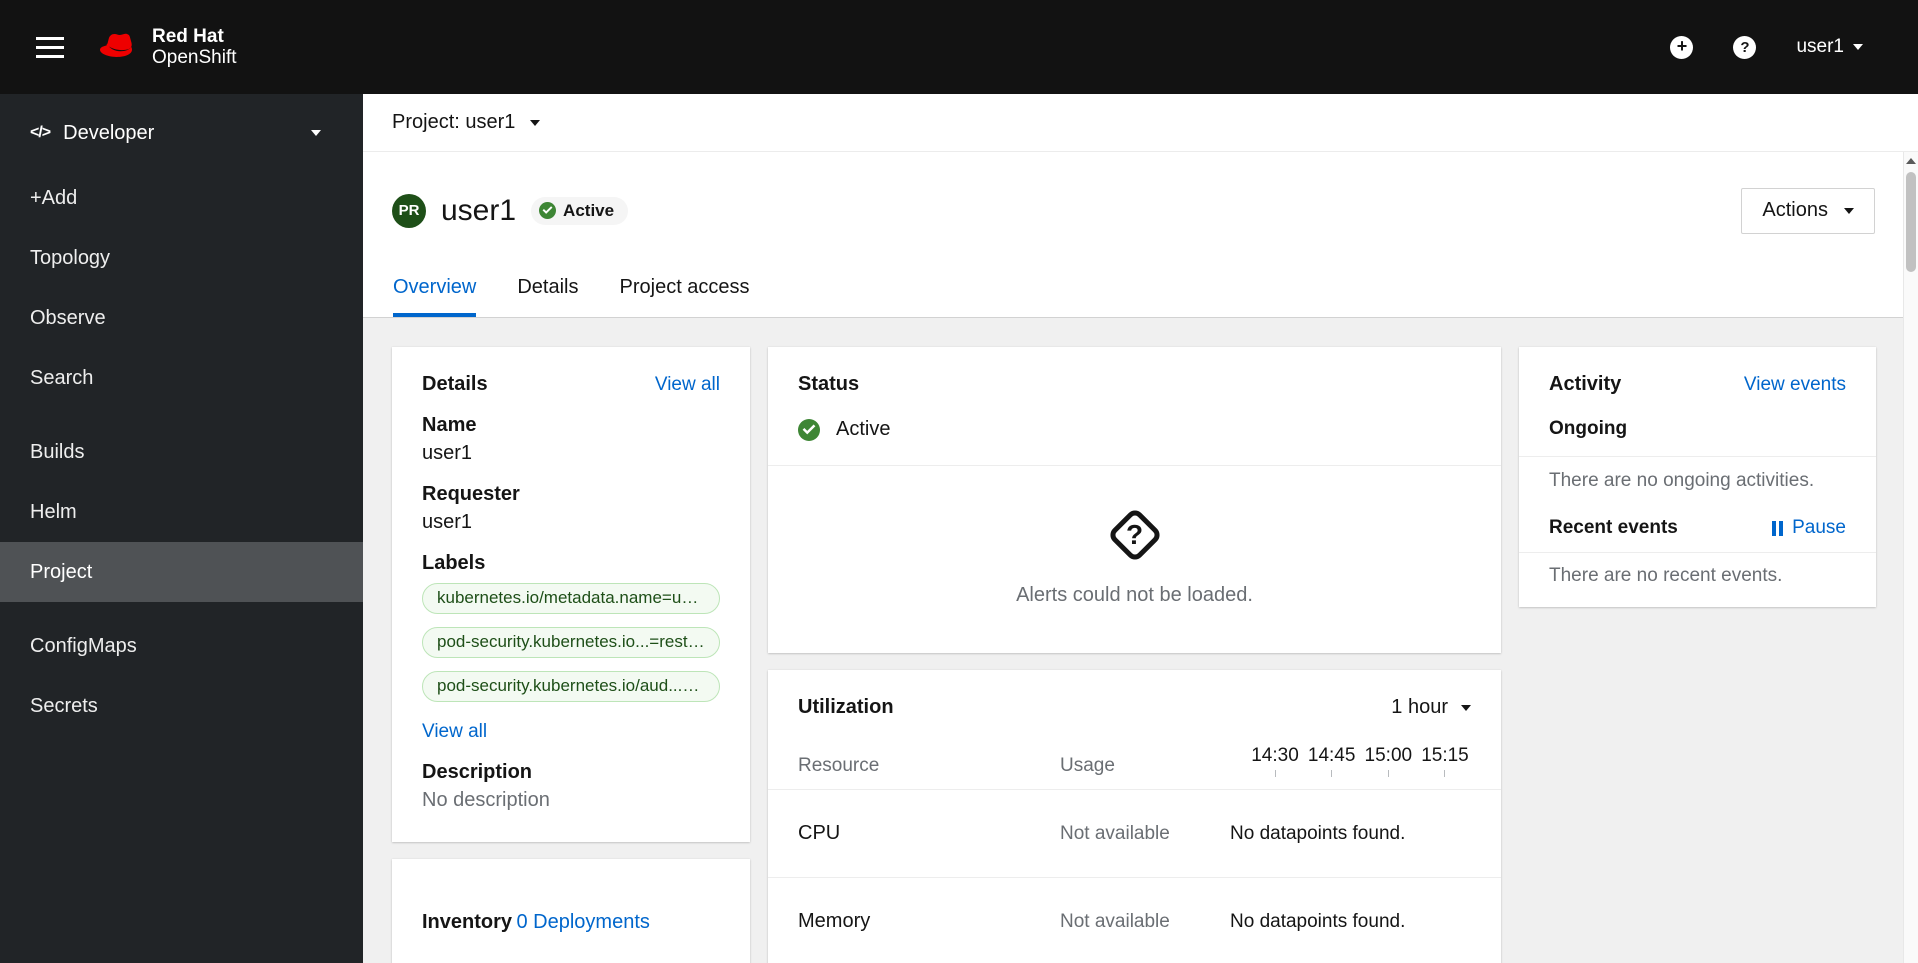 The height and width of the screenshot is (963, 1918). What do you see at coordinates (181, 133) in the screenshot?
I see `perspective-switcher: </> Developer` at bounding box center [181, 133].